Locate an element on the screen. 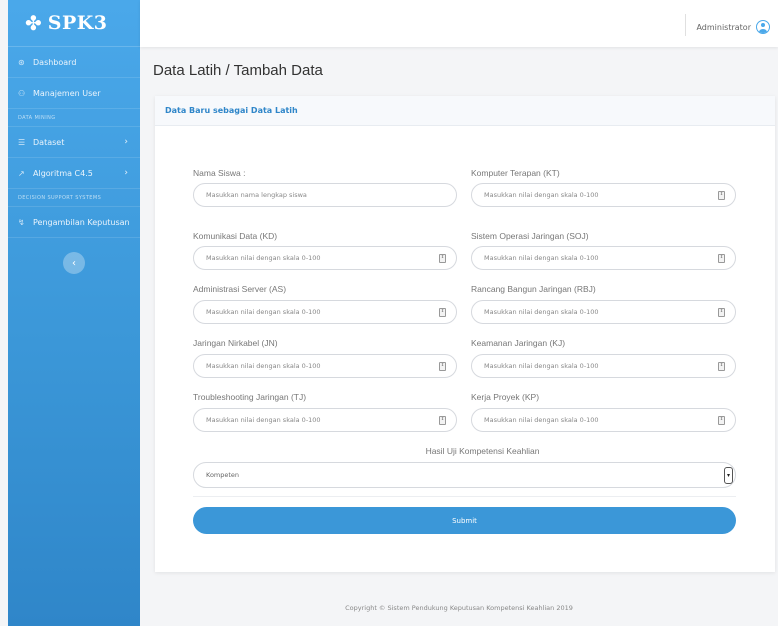 The height and width of the screenshot is (626, 778). kt-input: Masukkan nilai dengan skala 0-100 ⇕ is located at coordinates (603, 195).